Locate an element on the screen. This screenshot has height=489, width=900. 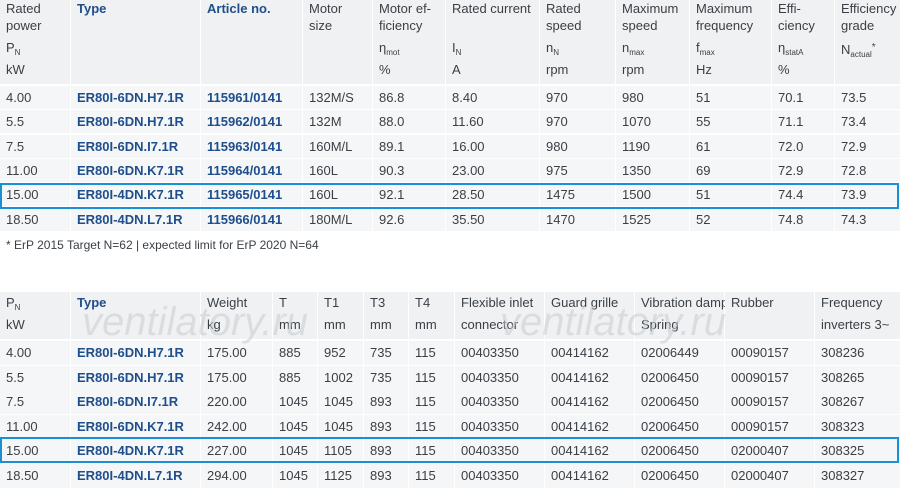
table-cell: ER80I-6DN.H7.1R is located at coordinates (135, 121).